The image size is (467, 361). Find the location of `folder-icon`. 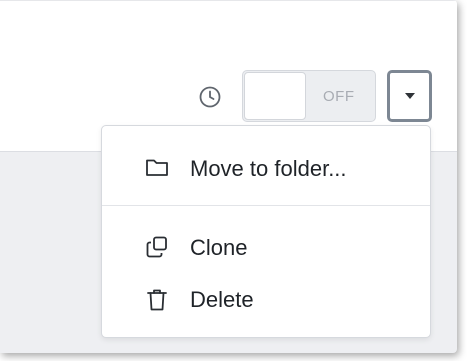

folder-icon is located at coordinates (157, 167).